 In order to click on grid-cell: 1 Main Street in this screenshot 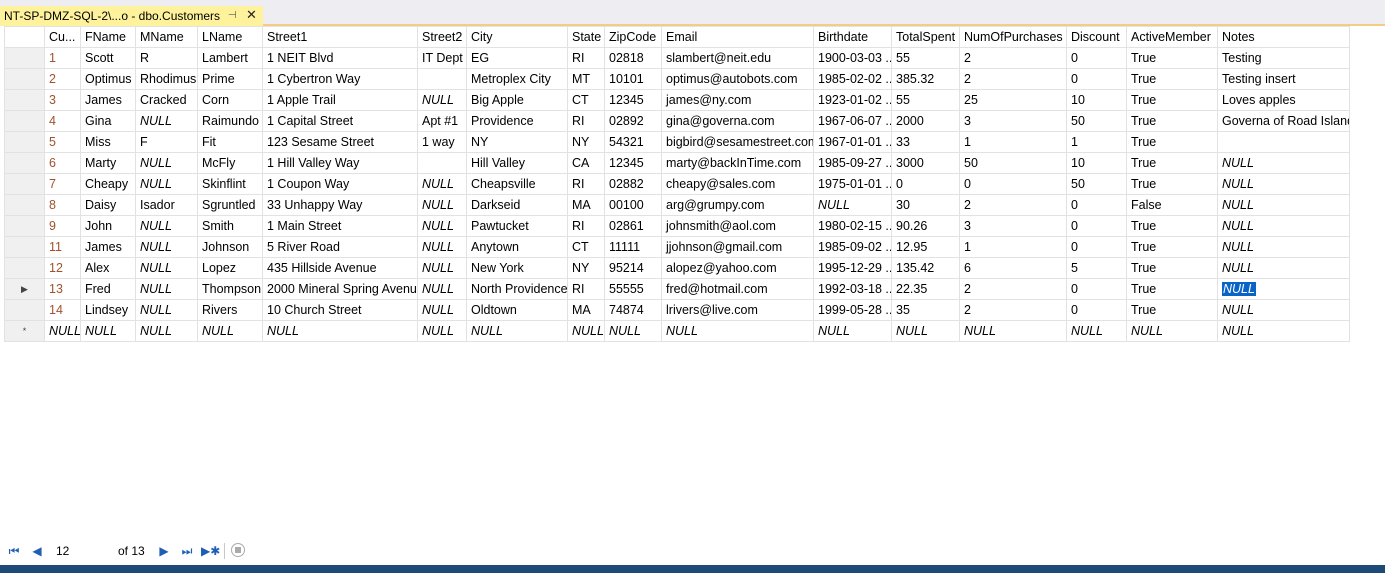, I will do `click(340, 226)`.